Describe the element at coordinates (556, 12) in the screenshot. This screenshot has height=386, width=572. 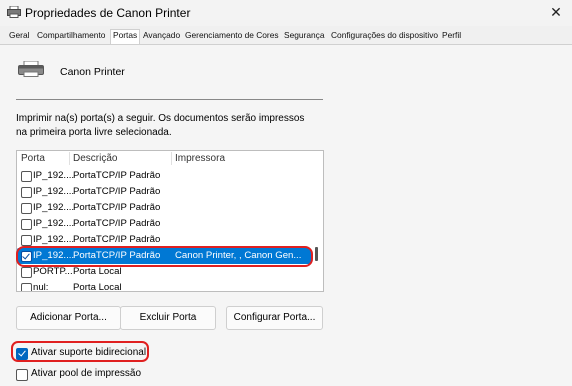
I see `close-icon: ✕` at that location.